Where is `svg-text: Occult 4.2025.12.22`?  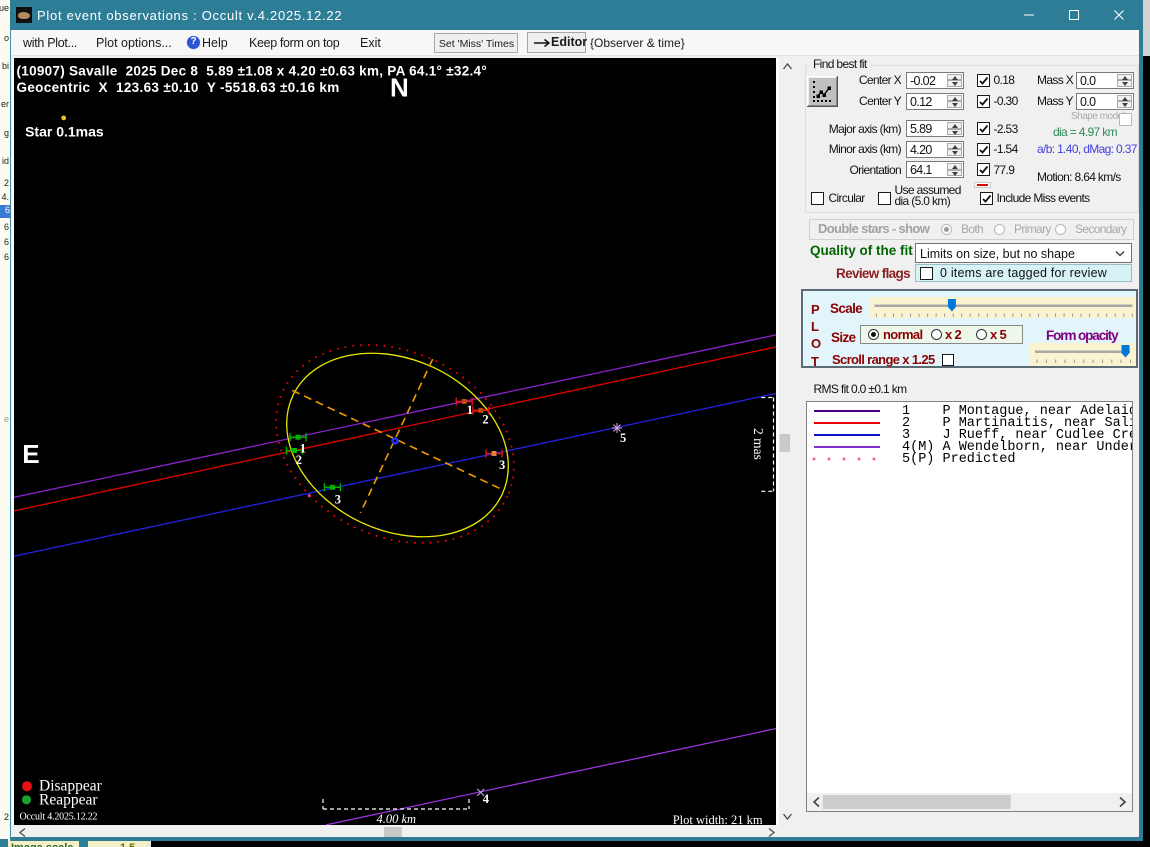
svg-text: Occult 4.2025.12.22 is located at coordinates (59, 817).